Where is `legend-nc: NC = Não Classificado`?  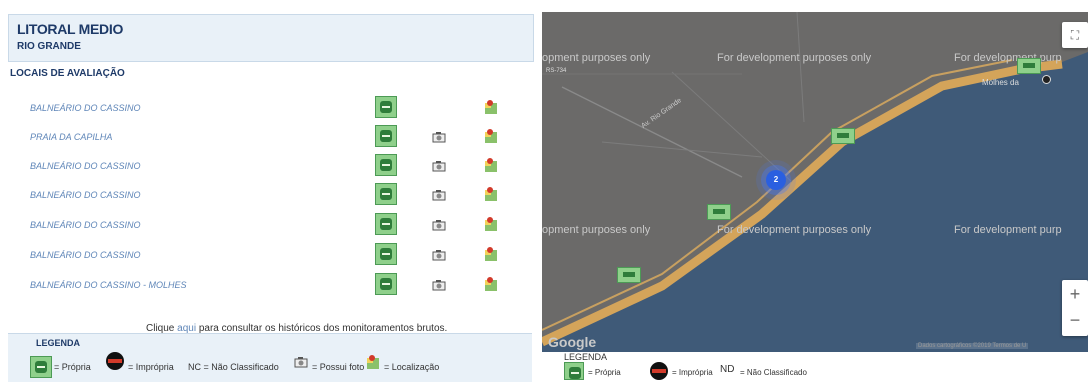 legend-nc: NC = Não Classificado is located at coordinates (233, 367).